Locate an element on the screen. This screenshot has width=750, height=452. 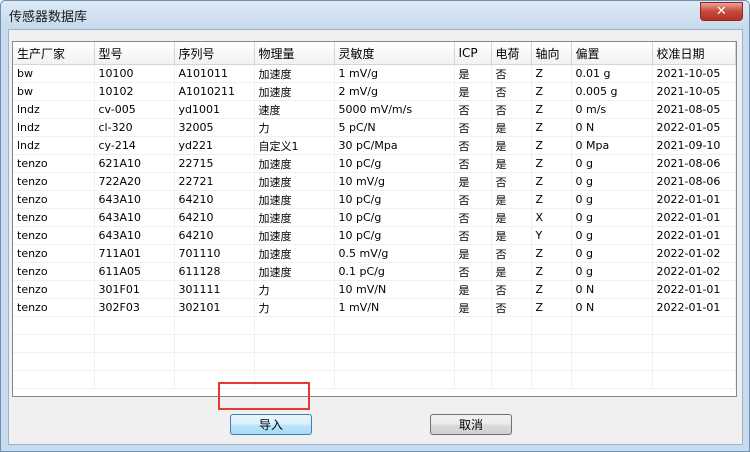
table-row: lndz cl-320 32005 力 5 pC/N 否是 Z 0 N 2022-01-05 is located at coordinates (374, 127).